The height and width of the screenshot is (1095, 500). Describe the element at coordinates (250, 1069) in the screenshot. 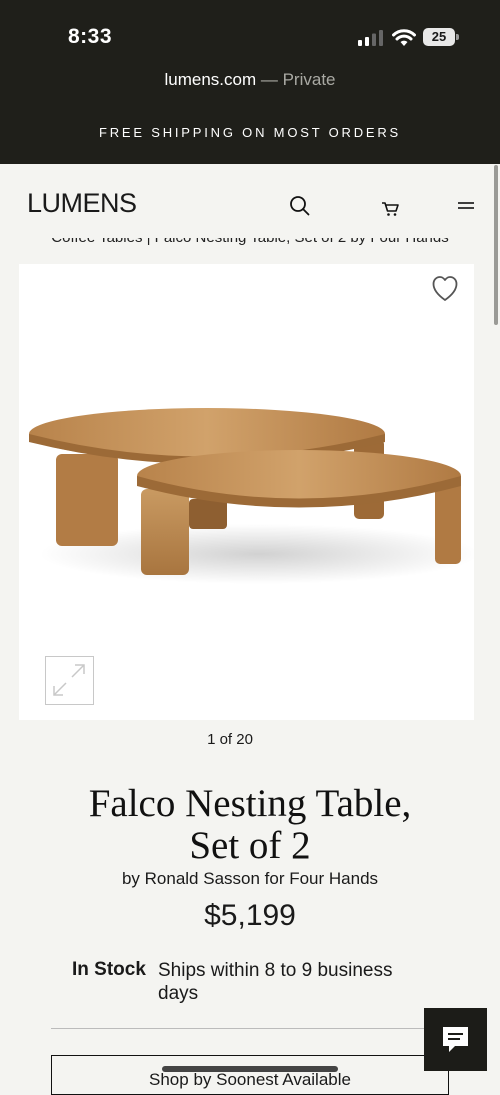

I see `home-indicator` at that location.